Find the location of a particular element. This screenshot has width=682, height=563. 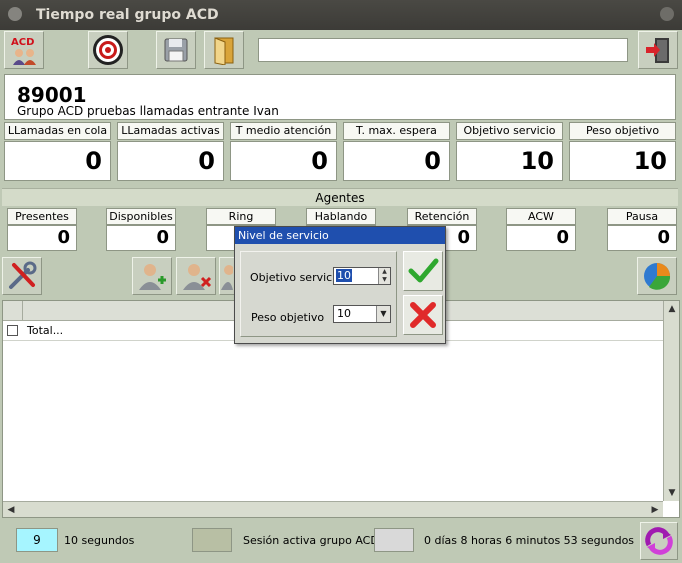

target-button is located at coordinates (108, 50).